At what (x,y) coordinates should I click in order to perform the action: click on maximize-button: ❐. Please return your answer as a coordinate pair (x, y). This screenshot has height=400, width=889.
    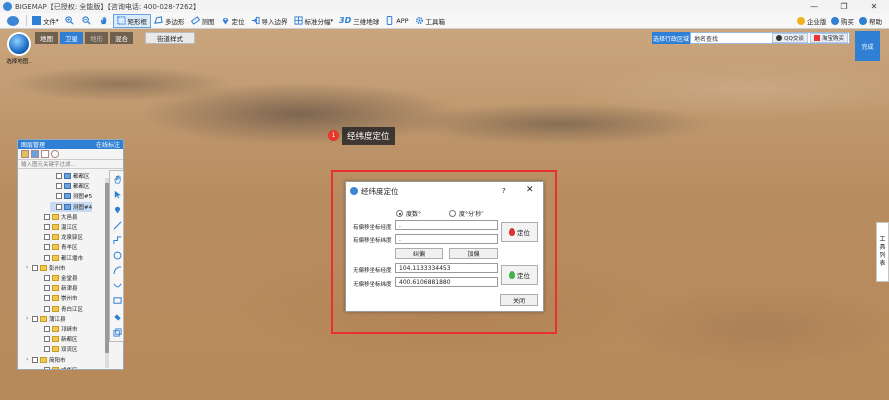
    Looking at the image, I should click on (844, 6).